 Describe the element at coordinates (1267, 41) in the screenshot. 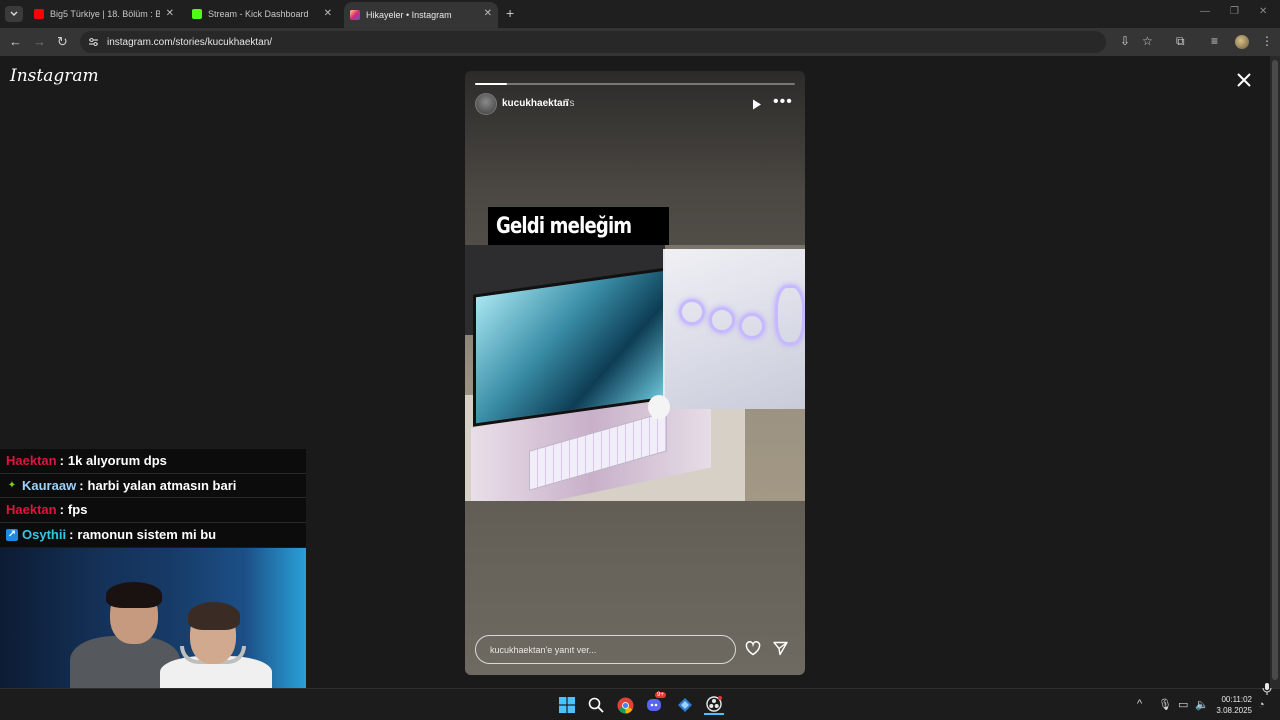

I see `menu-dots-icon: ⋮` at that location.